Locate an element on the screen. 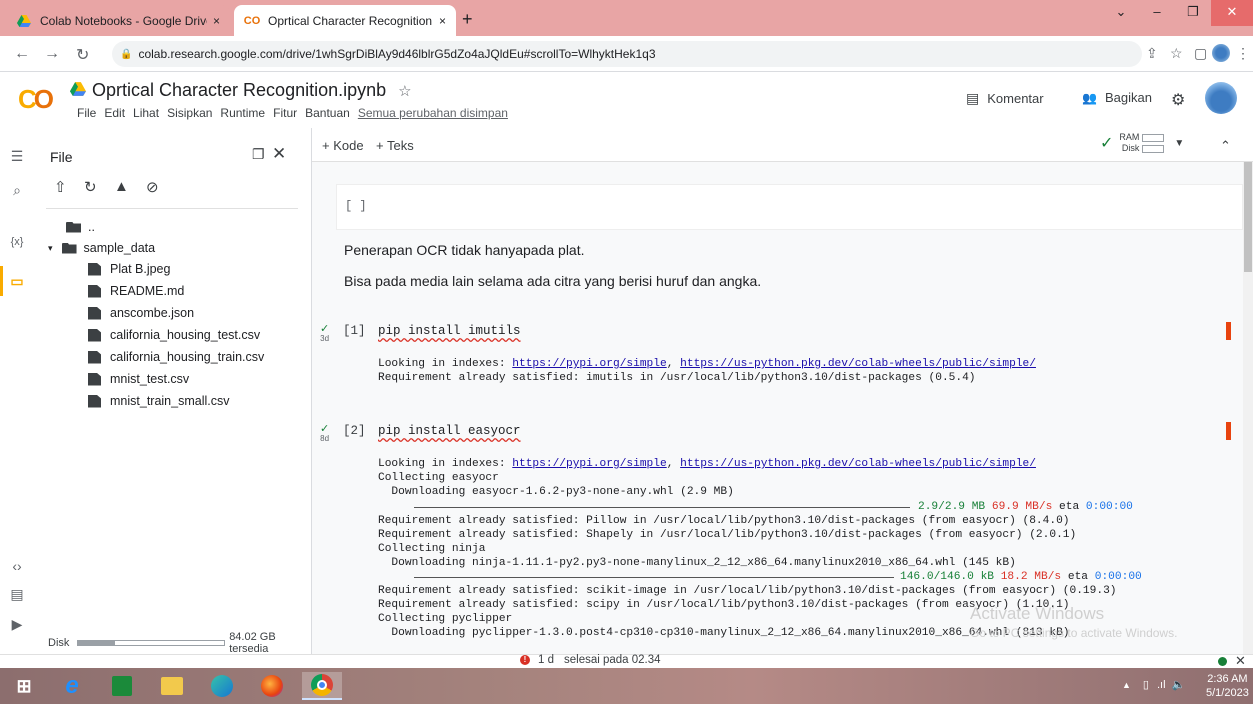 This screenshot has width=1253, height=704. code-snippets-icon: ‹› is located at coordinates (17, 566).